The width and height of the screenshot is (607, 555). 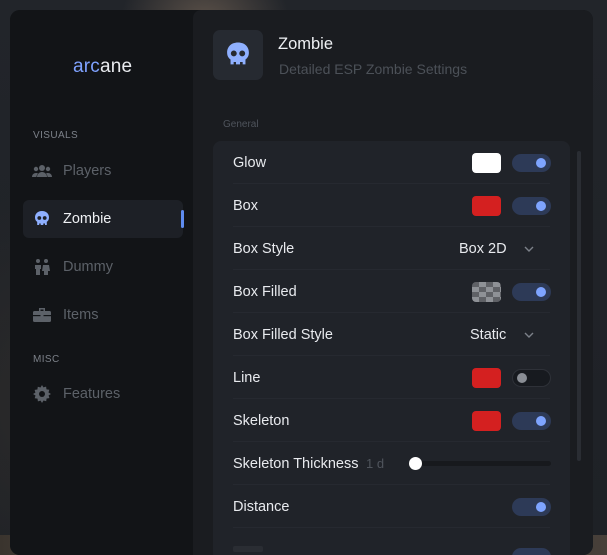 What do you see at coordinates (261, 506) in the screenshot?
I see `setting-label: Distance` at bounding box center [261, 506].